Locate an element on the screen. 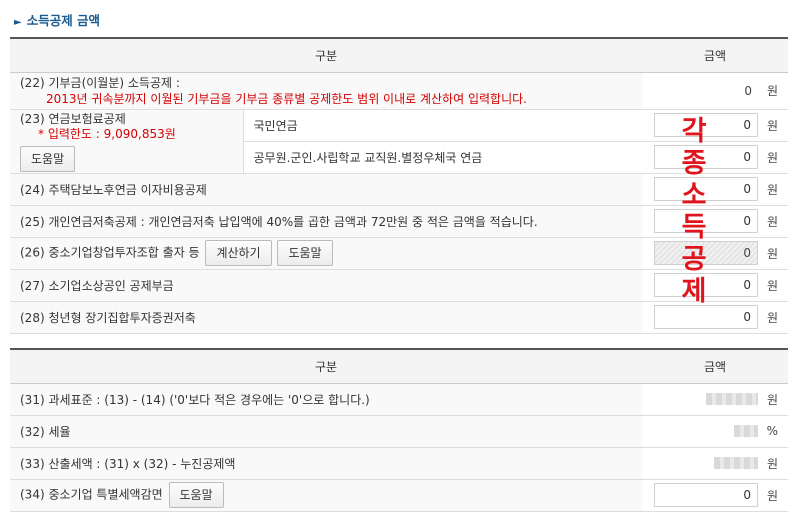 Image resolution: width=800 pixels, height=518 pixels. calculate-button: 계산하기 is located at coordinates (238, 253).